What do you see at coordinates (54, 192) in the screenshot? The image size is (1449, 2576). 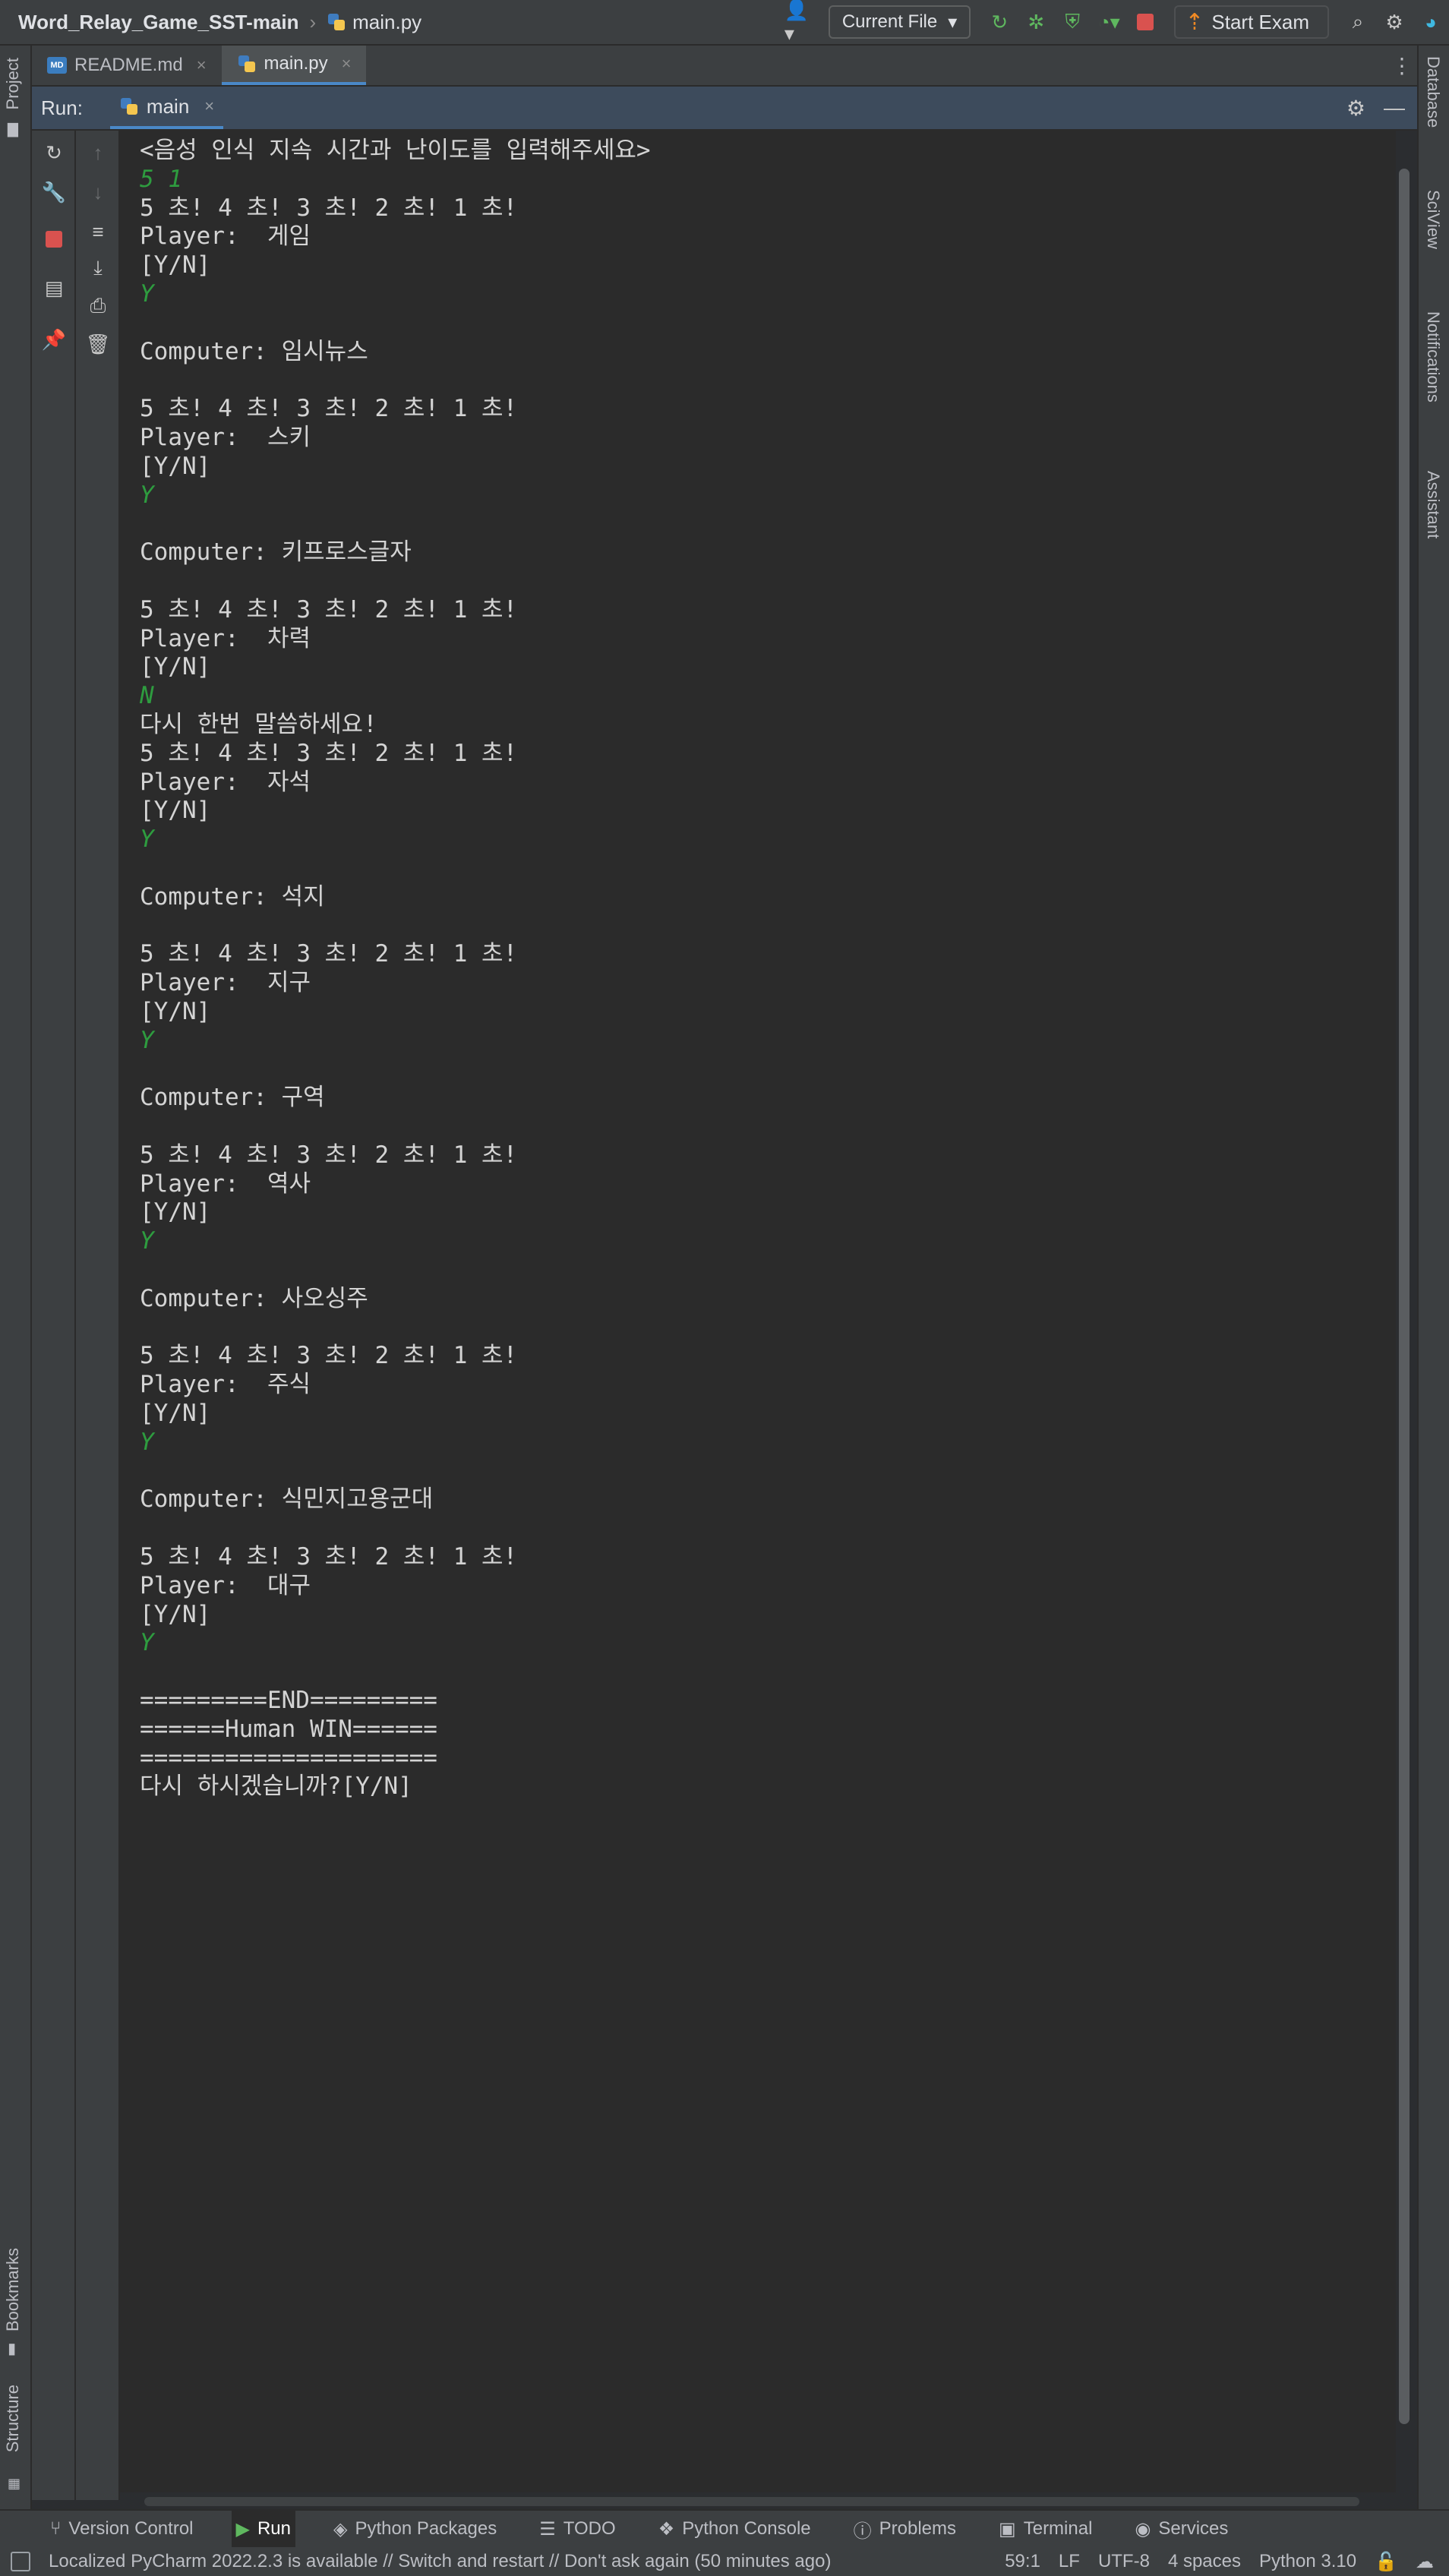 I see `wrench-icon: 🔧` at bounding box center [54, 192].